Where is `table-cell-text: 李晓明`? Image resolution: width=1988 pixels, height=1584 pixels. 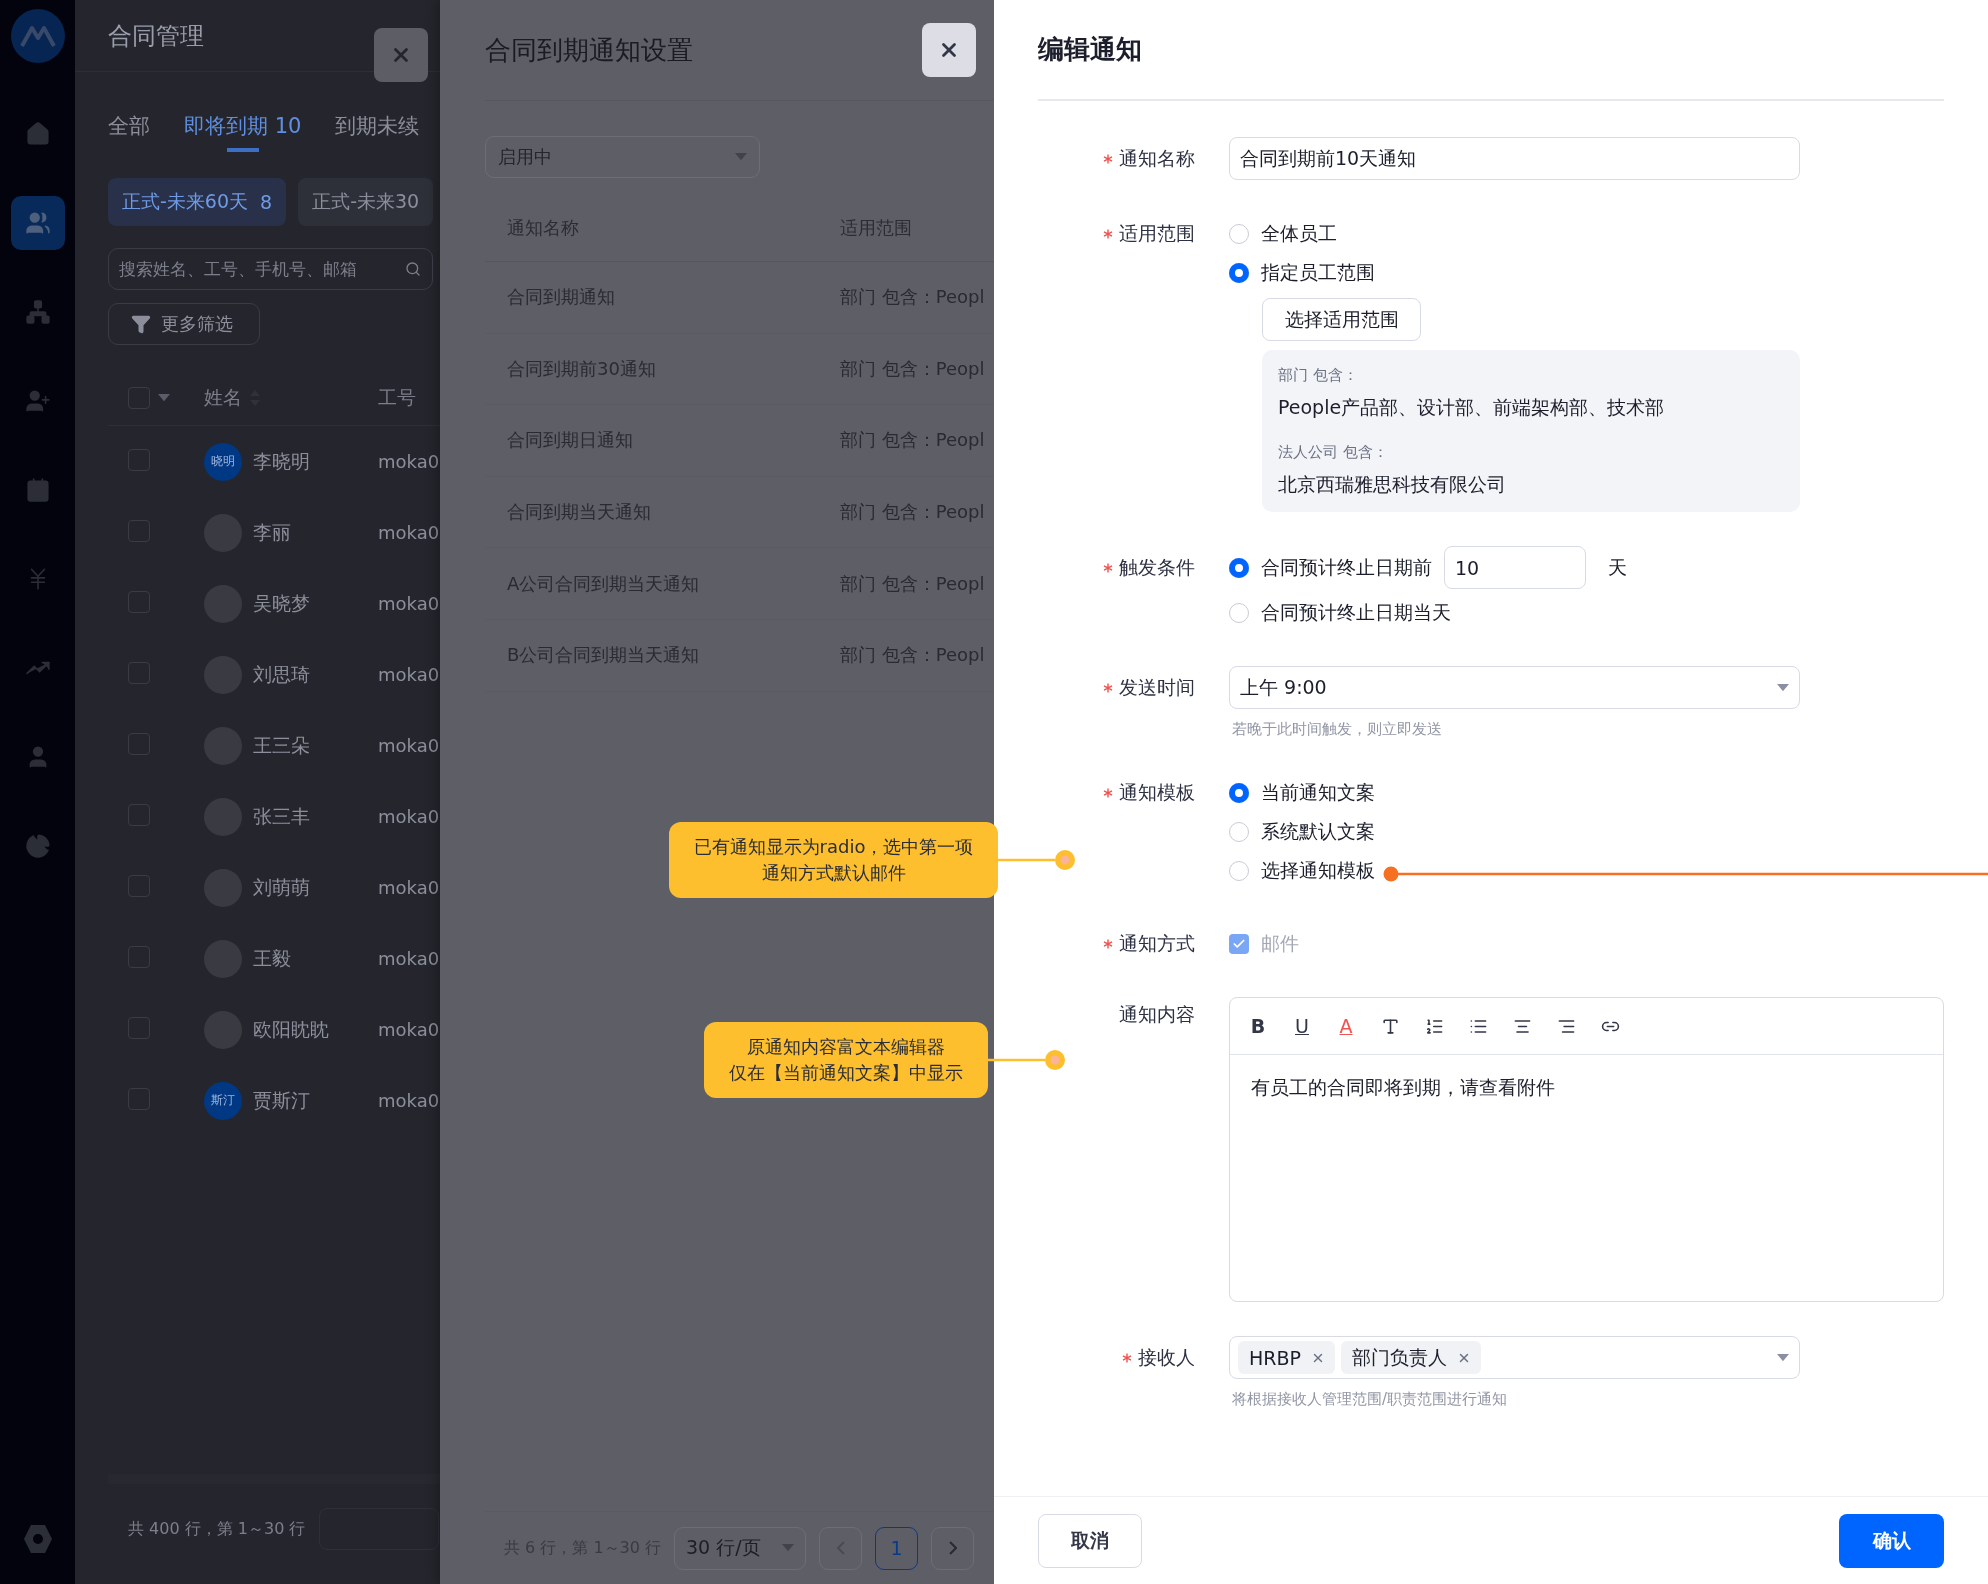 table-cell-text: 李晓明 is located at coordinates (281, 461).